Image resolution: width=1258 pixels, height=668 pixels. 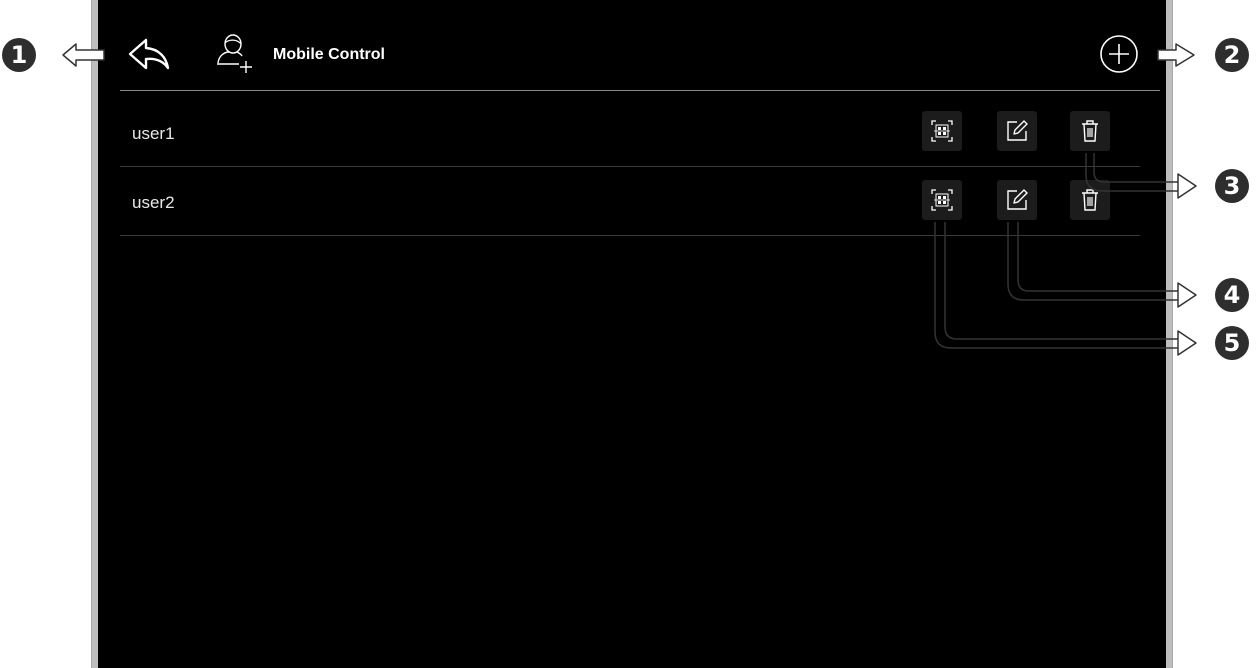 I want to click on callout-2: 2, so click(x=1232, y=55).